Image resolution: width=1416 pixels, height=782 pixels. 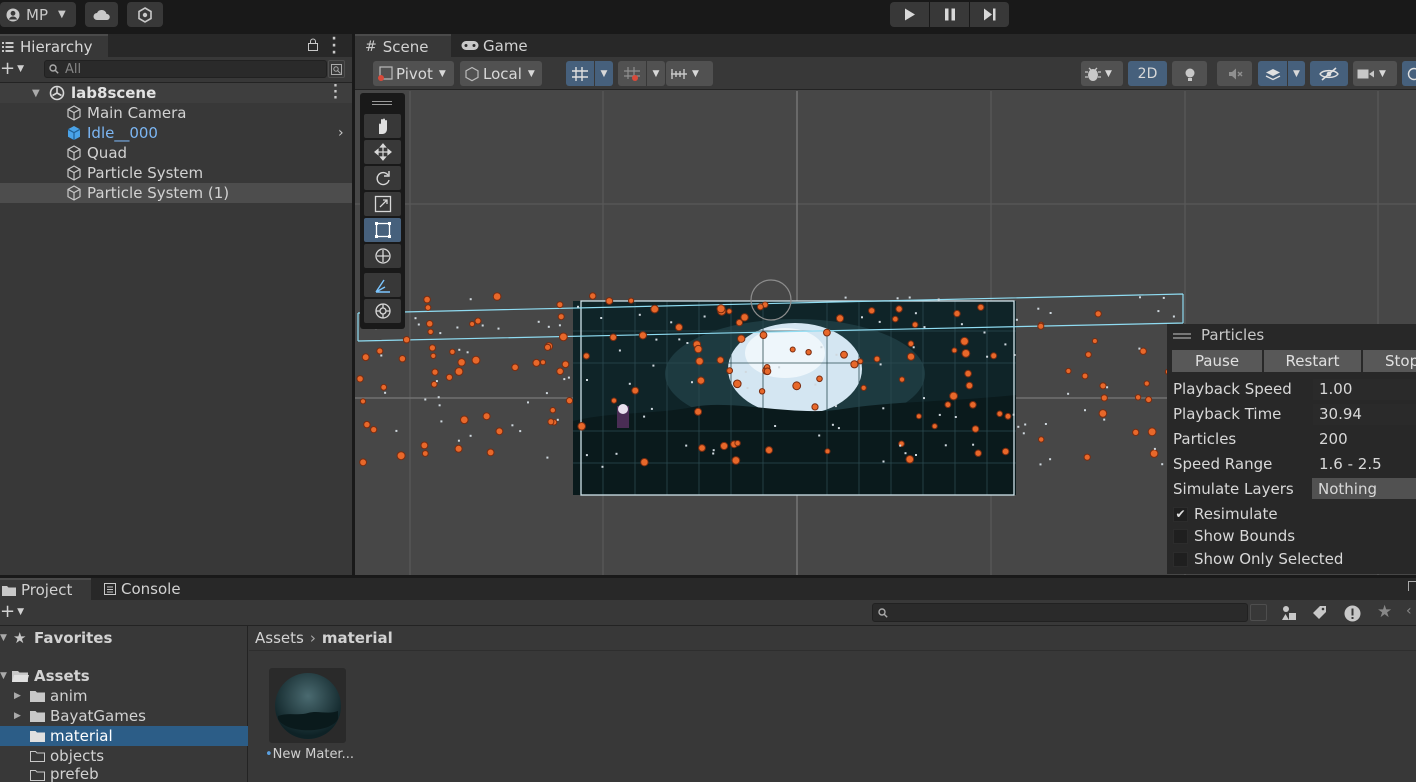 What do you see at coordinates (124, 773) in the screenshot?
I see `folder-prefeb: prefeb` at bounding box center [124, 773].